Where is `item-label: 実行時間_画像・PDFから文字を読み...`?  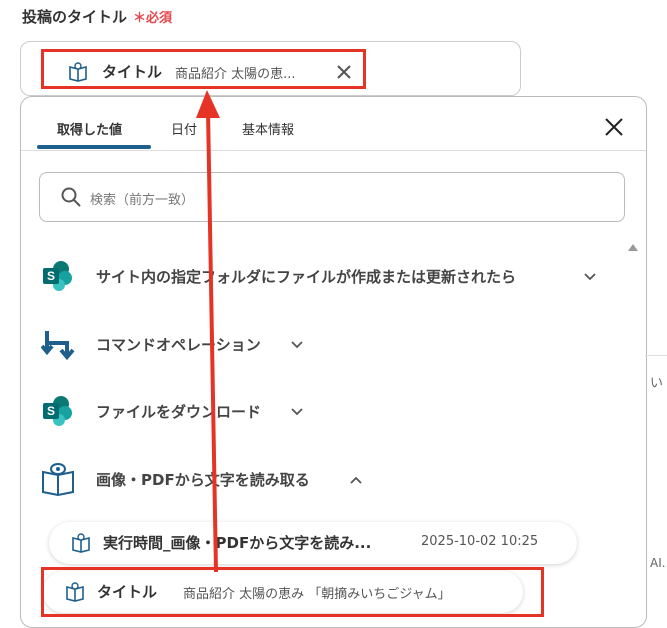
item-label: 実行時間_画像・PDFから文字を読み... is located at coordinates (237, 543).